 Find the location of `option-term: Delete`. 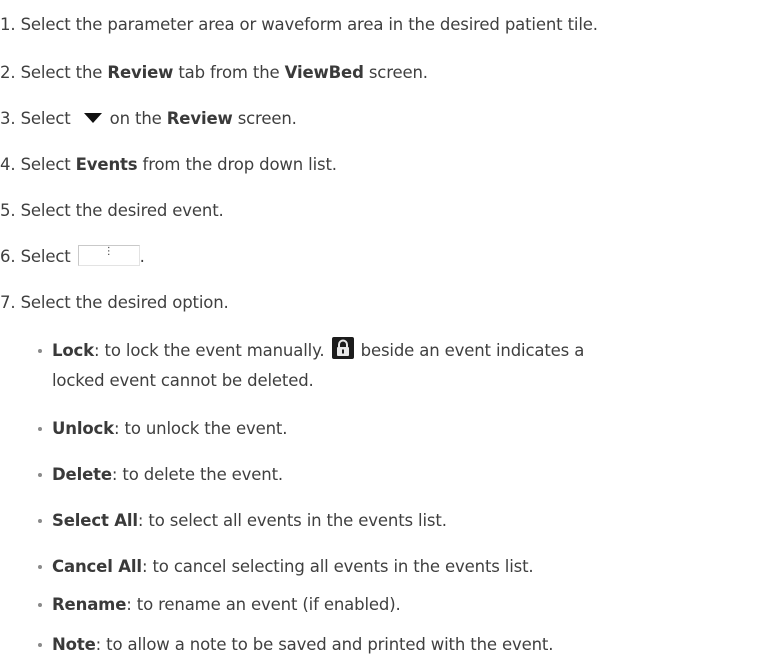

option-term: Delete is located at coordinates (82, 474).